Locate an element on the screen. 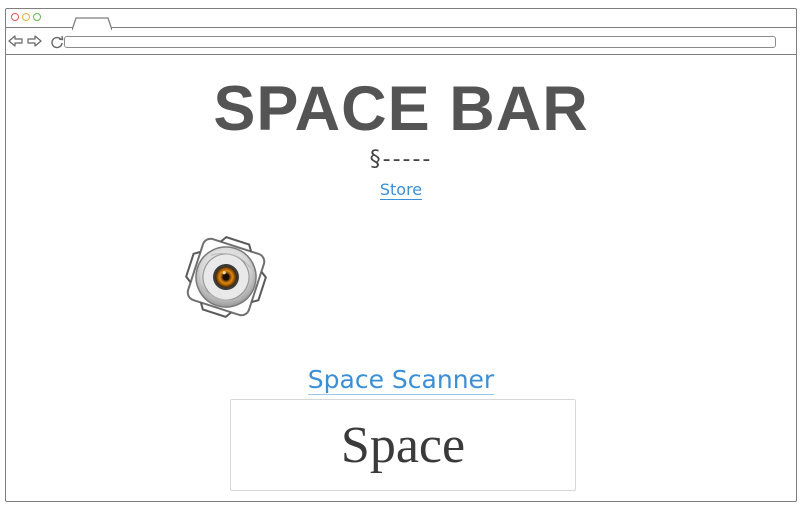 The image size is (805, 515). store-link-container: Store is located at coordinates (401, 190).